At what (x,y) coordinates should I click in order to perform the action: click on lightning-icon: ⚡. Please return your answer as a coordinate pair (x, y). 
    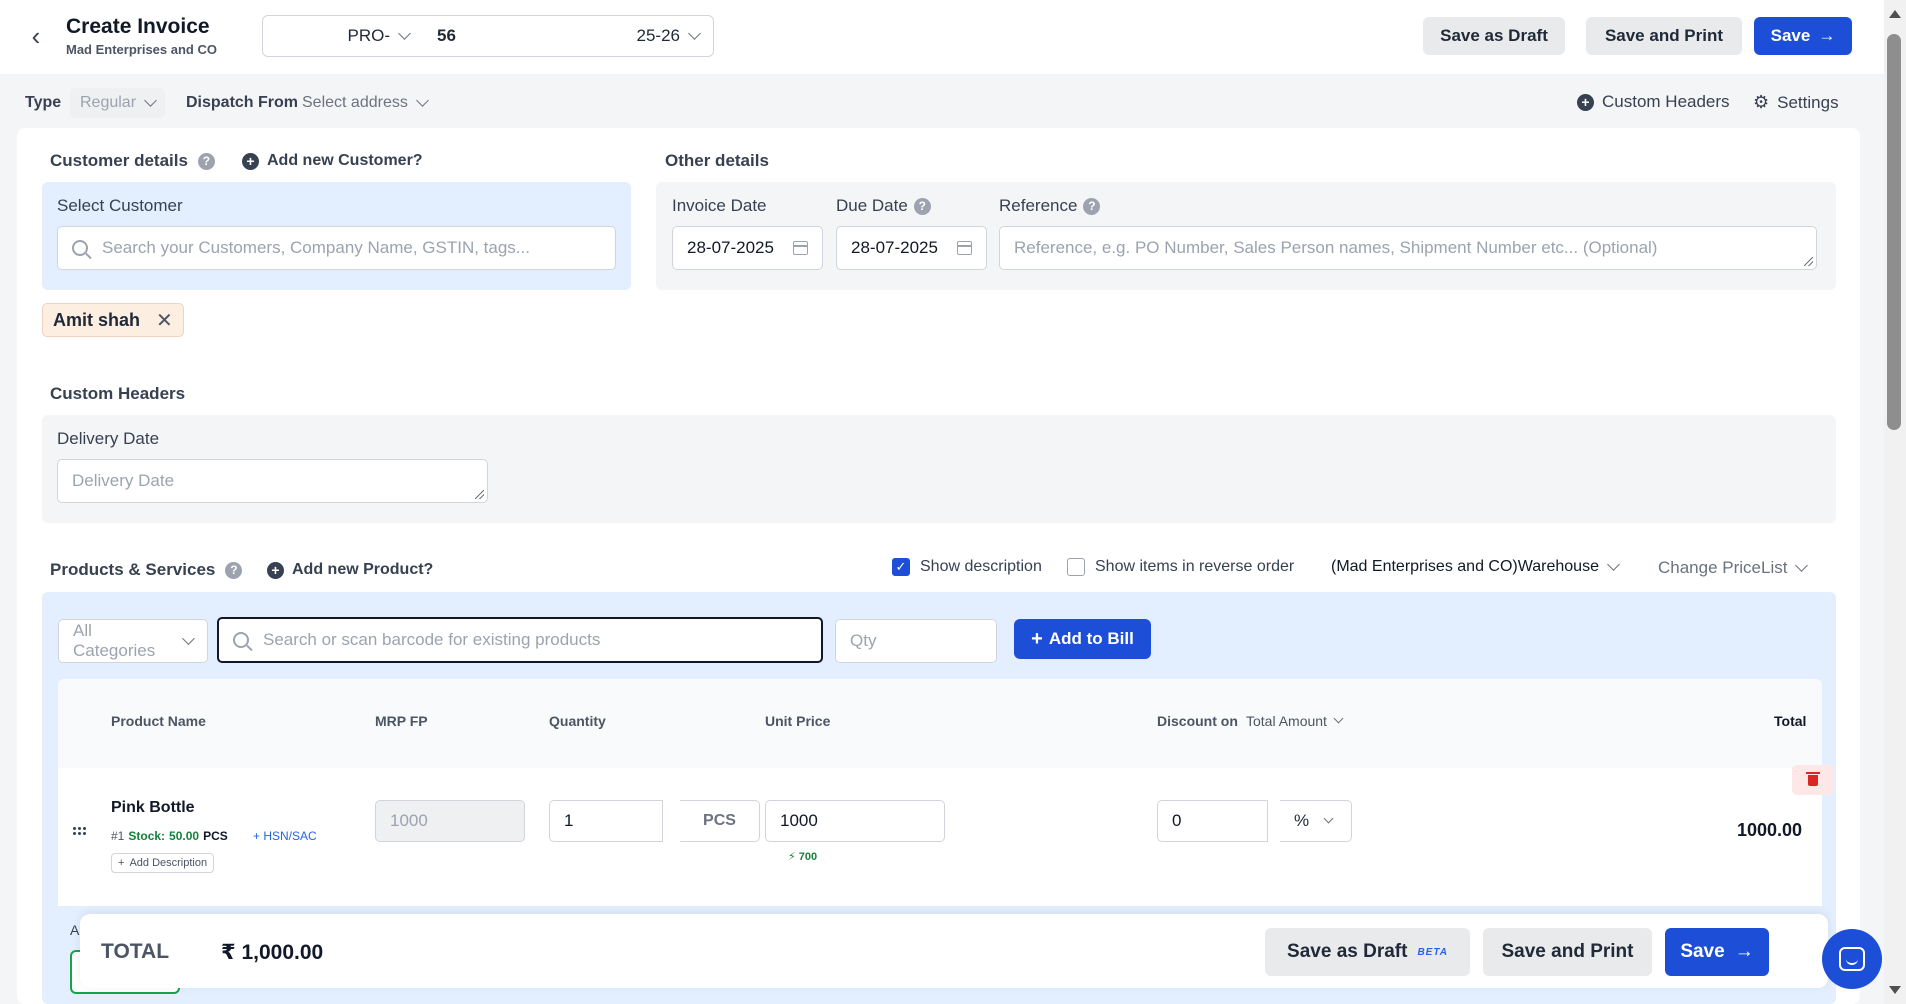
    Looking at the image, I should click on (792, 857).